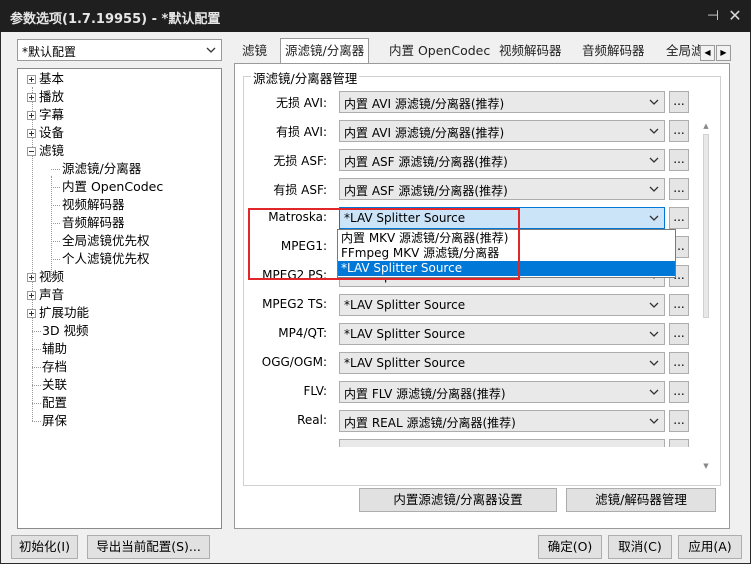 The height and width of the screenshot is (564, 751). What do you see at coordinates (54, 366) in the screenshot?
I see `tree-item-archive: 存档` at bounding box center [54, 366].